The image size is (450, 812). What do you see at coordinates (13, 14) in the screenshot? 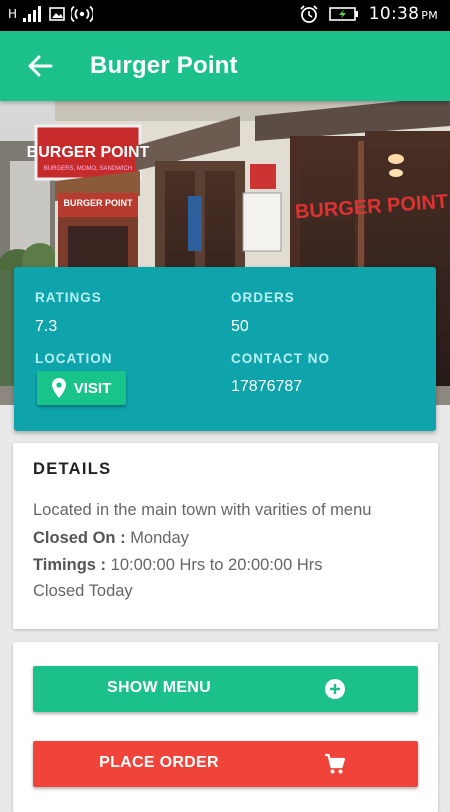
I see `network-type: H` at bounding box center [13, 14].